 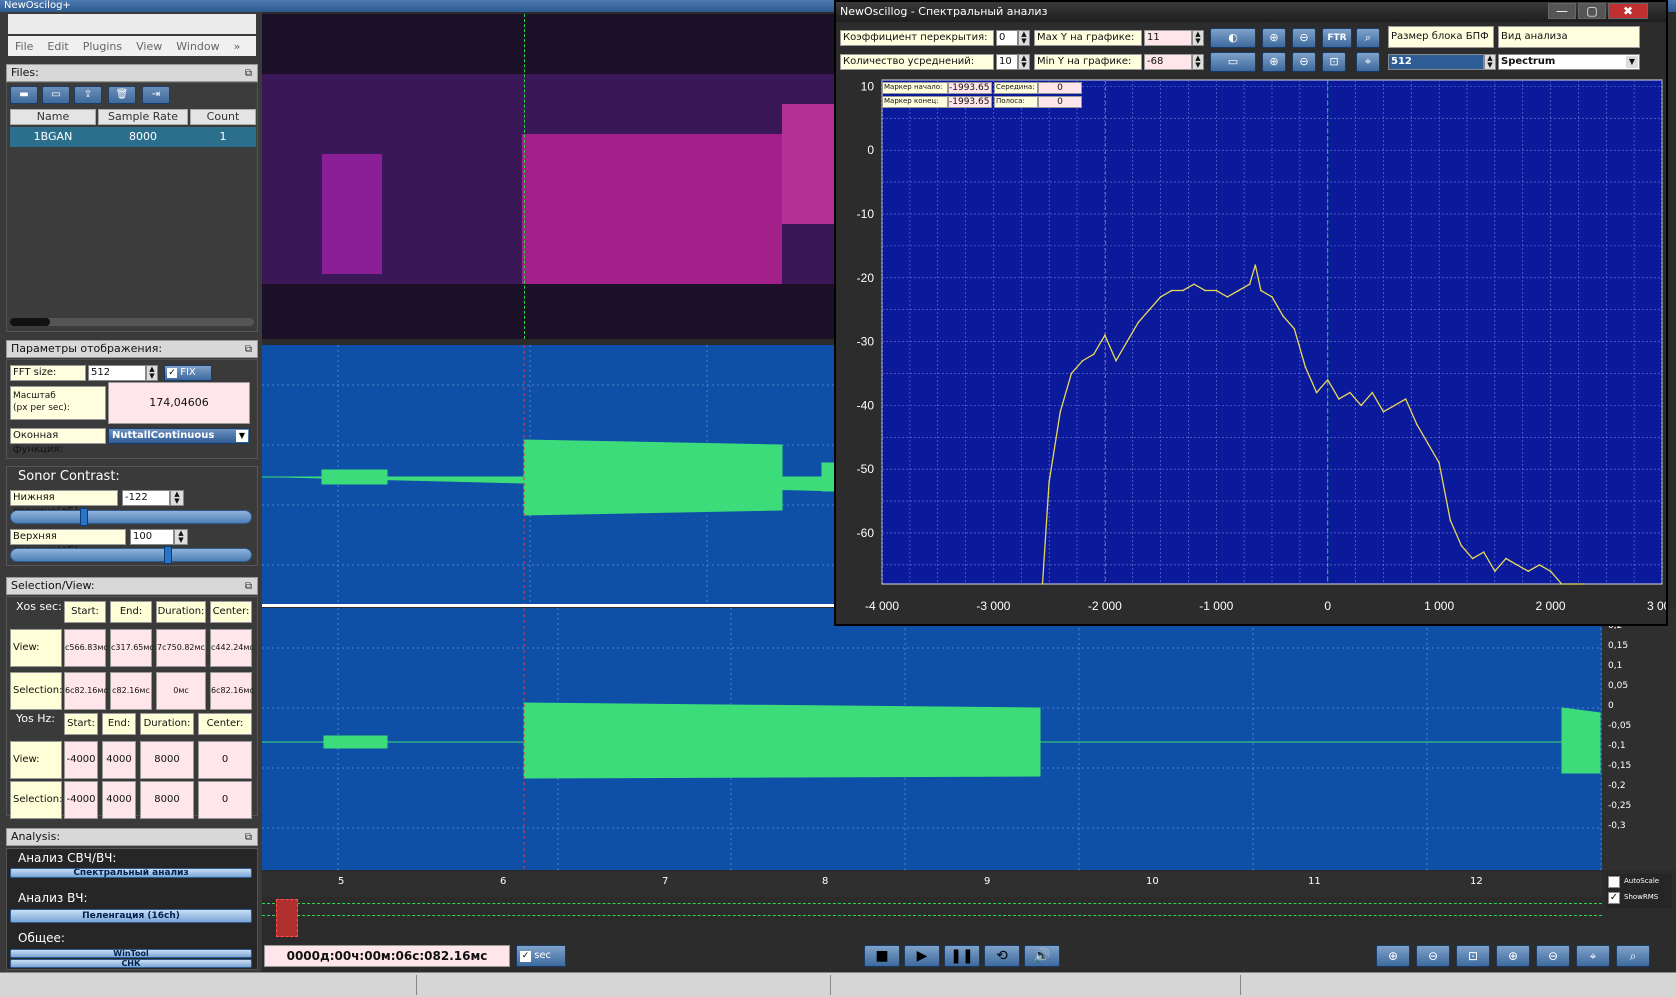 What do you see at coordinates (132, 648) in the screenshot?
I see `xos-view-end: c317.65мс` at bounding box center [132, 648].